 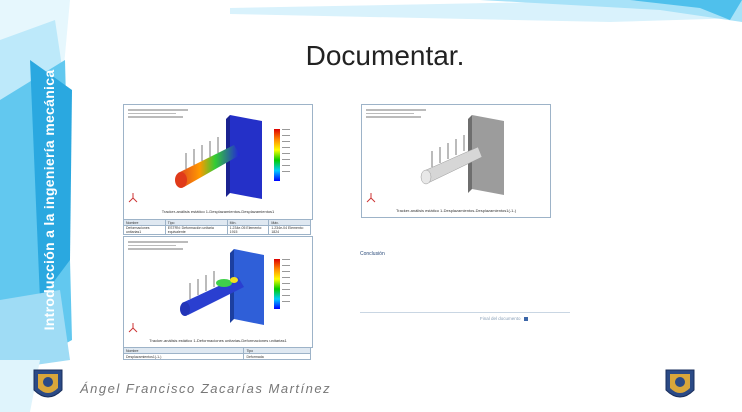 What do you see at coordinates (289, 230) in the screenshot?
I see `table-cell: 1.234e-04 Elemento: 1824` at bounding box center [289, 230].